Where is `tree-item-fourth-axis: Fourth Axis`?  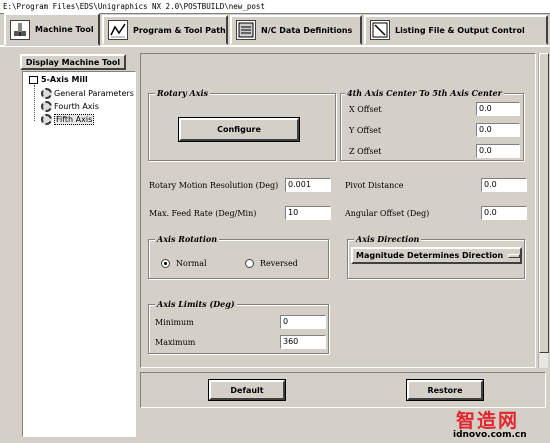 tree-item-fourth-axis: Fourth Axis is located at coordinates (70, 106).